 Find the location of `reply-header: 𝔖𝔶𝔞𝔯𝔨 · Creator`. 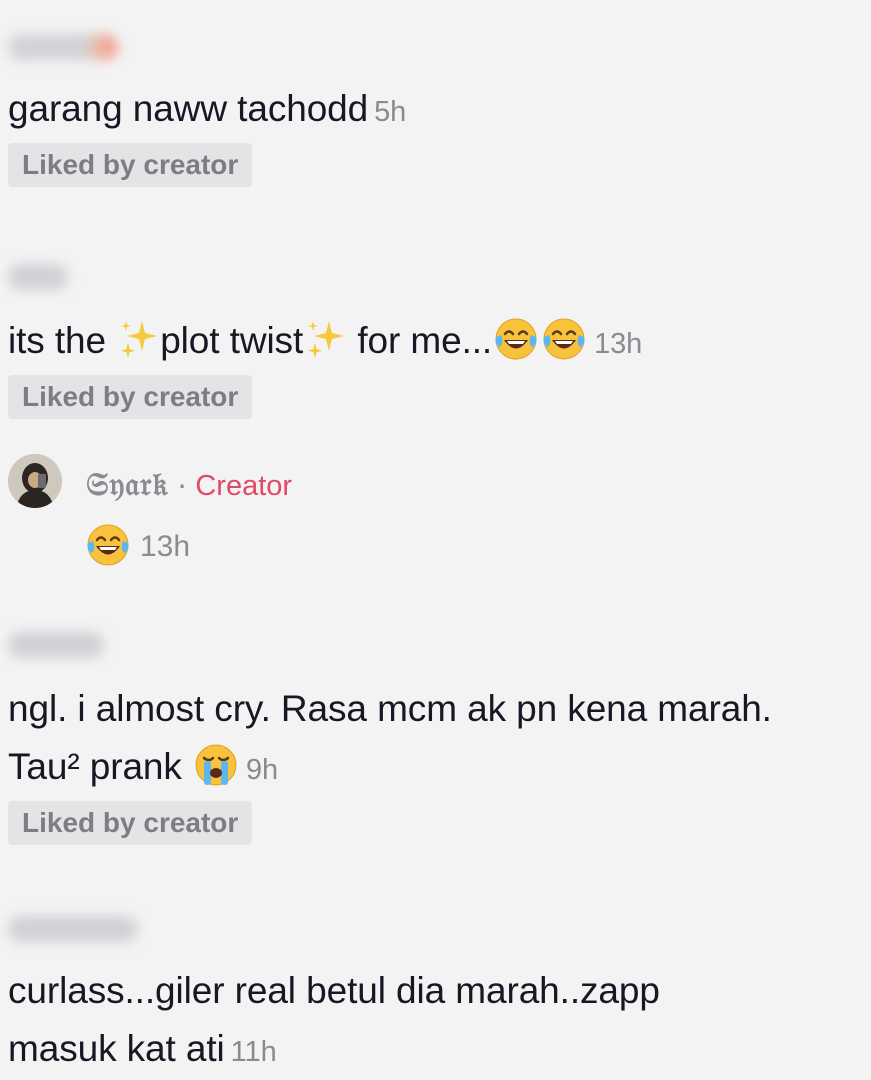

reply-header: 𝔖𝔶𝔞𝔯𝔨 · Creator is located at coordinates (189, 485).